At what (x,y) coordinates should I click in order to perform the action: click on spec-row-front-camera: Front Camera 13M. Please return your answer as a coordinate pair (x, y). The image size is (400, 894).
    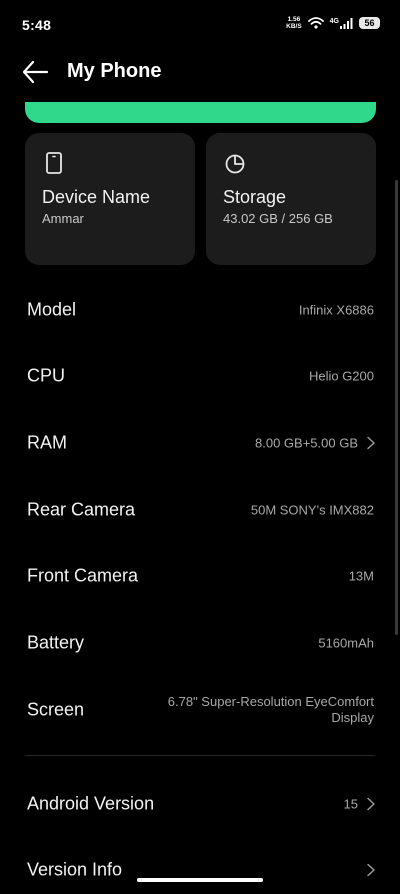
    Looking at the image, I should click on (200, 576).